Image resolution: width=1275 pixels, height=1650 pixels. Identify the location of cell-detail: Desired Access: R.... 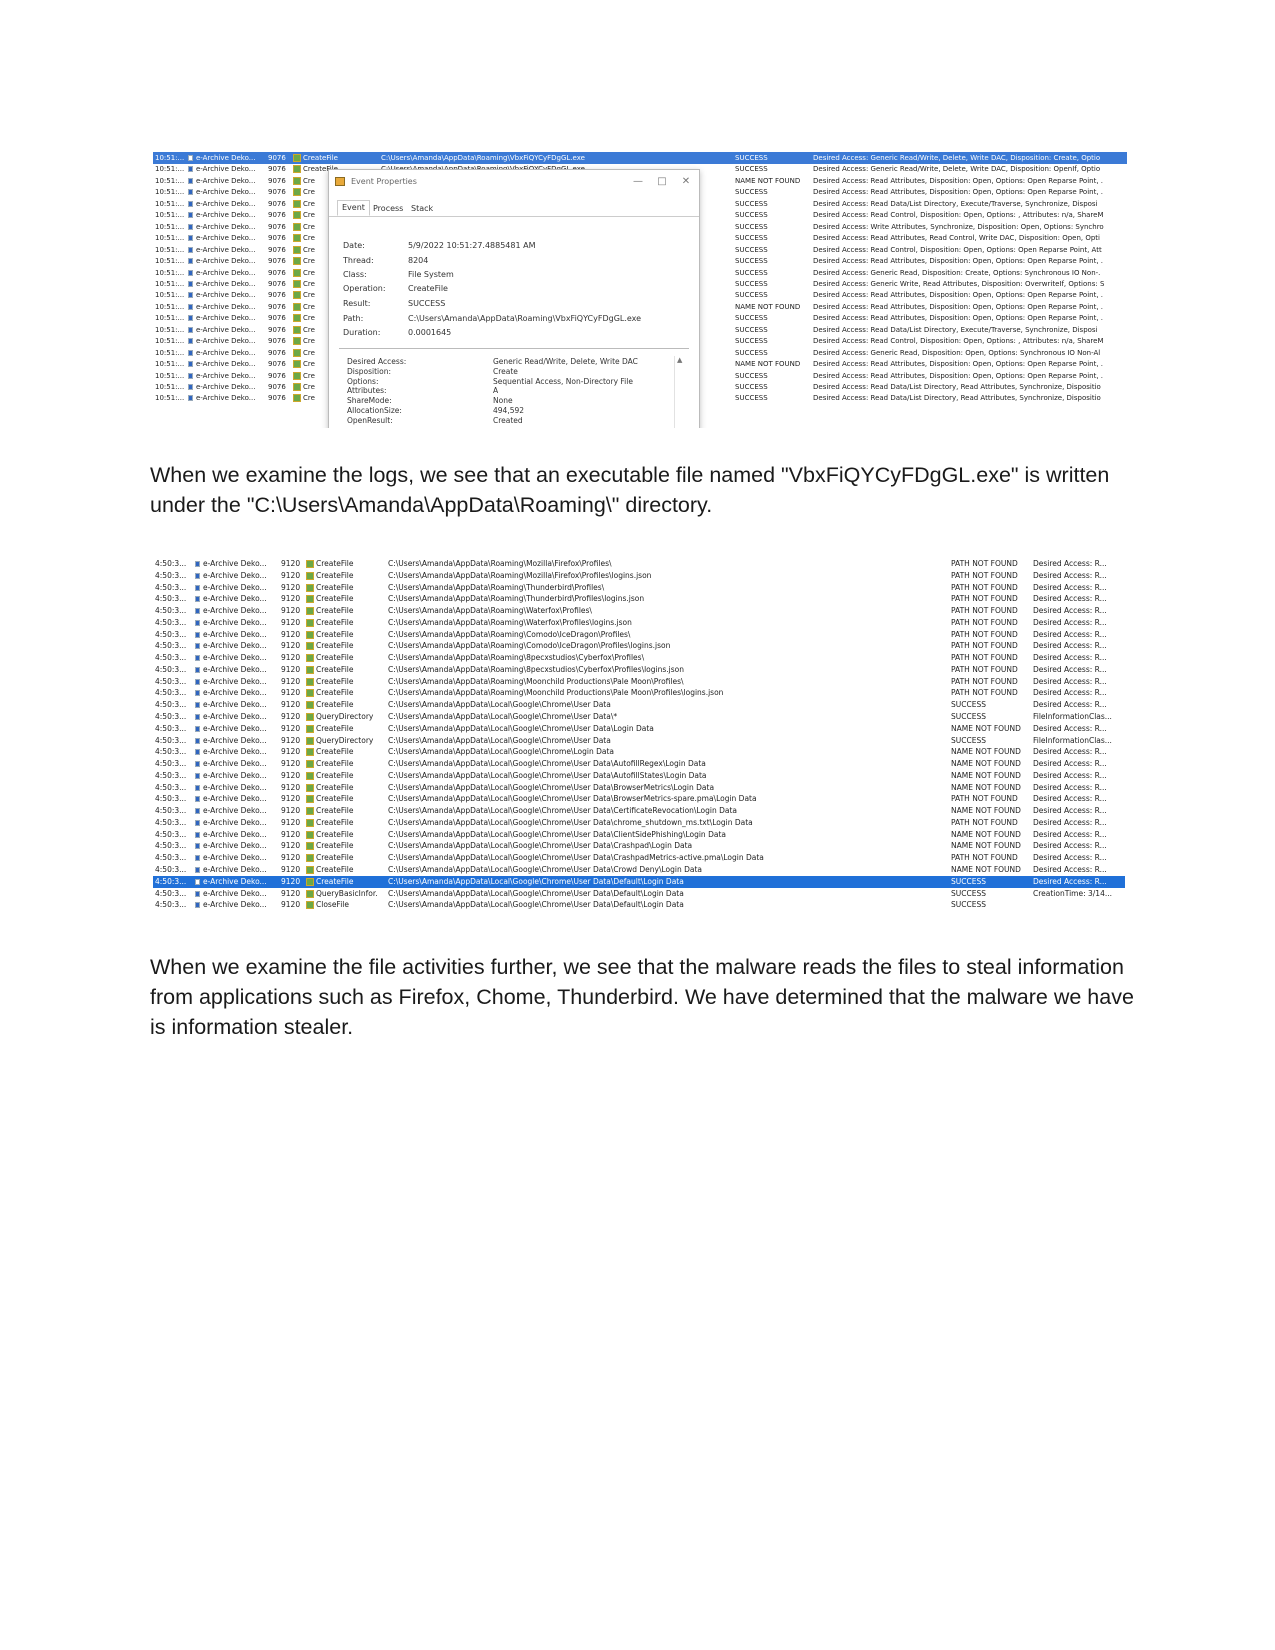
(1070, 587).